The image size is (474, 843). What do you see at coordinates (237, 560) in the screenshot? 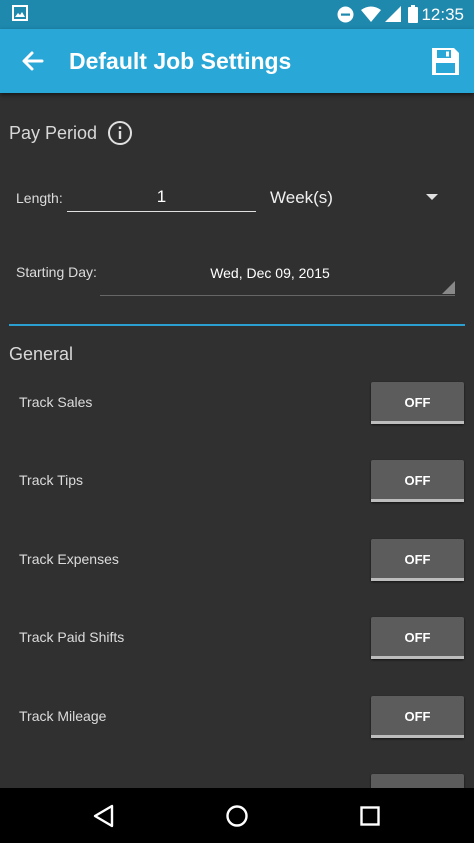
I see `track-expenses-row: Track Expenses OFF` at bounding box center [237, 560].